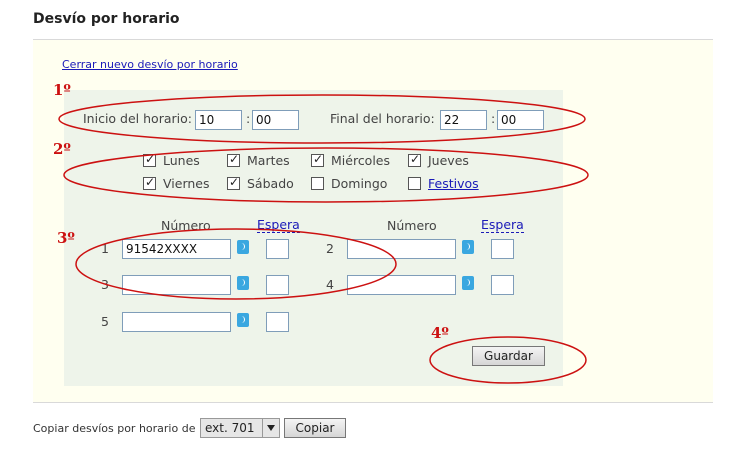  I want to click on days-sabado-checkbox, so click(233, 182).